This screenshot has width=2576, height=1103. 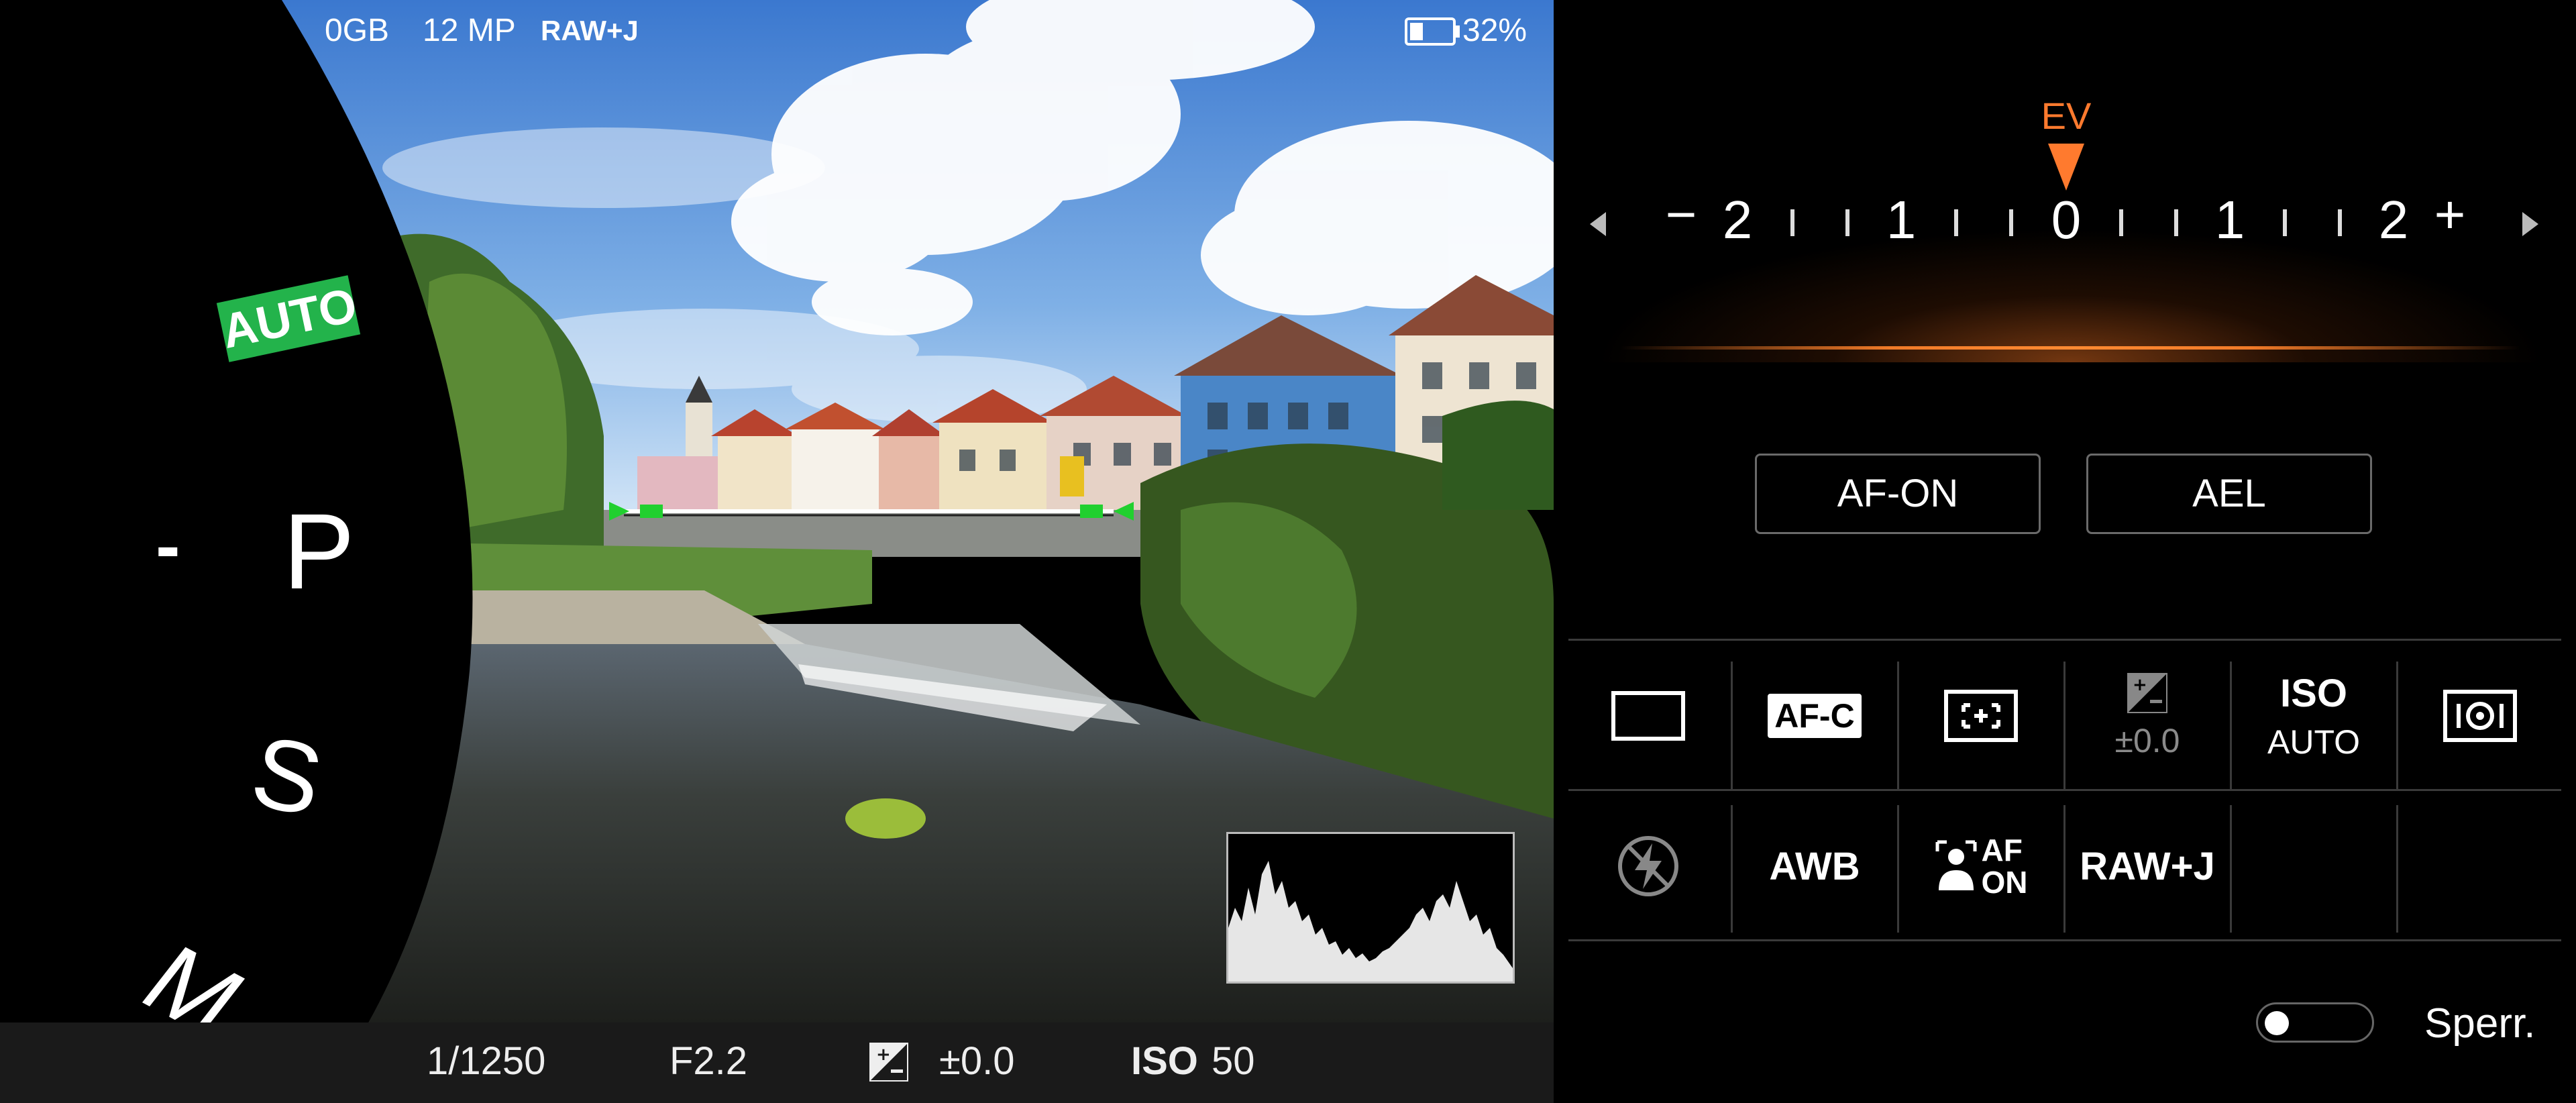 I want to click on shutter-speed: 1/1250, so click(x=486, y=1061).